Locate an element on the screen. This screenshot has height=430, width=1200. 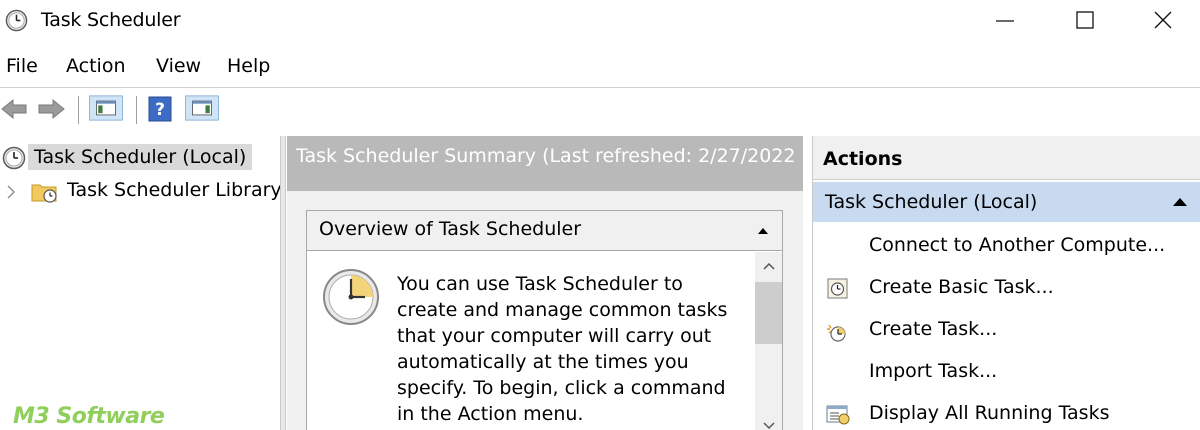
folder-clock-icon is located at coordinates (44, 193).